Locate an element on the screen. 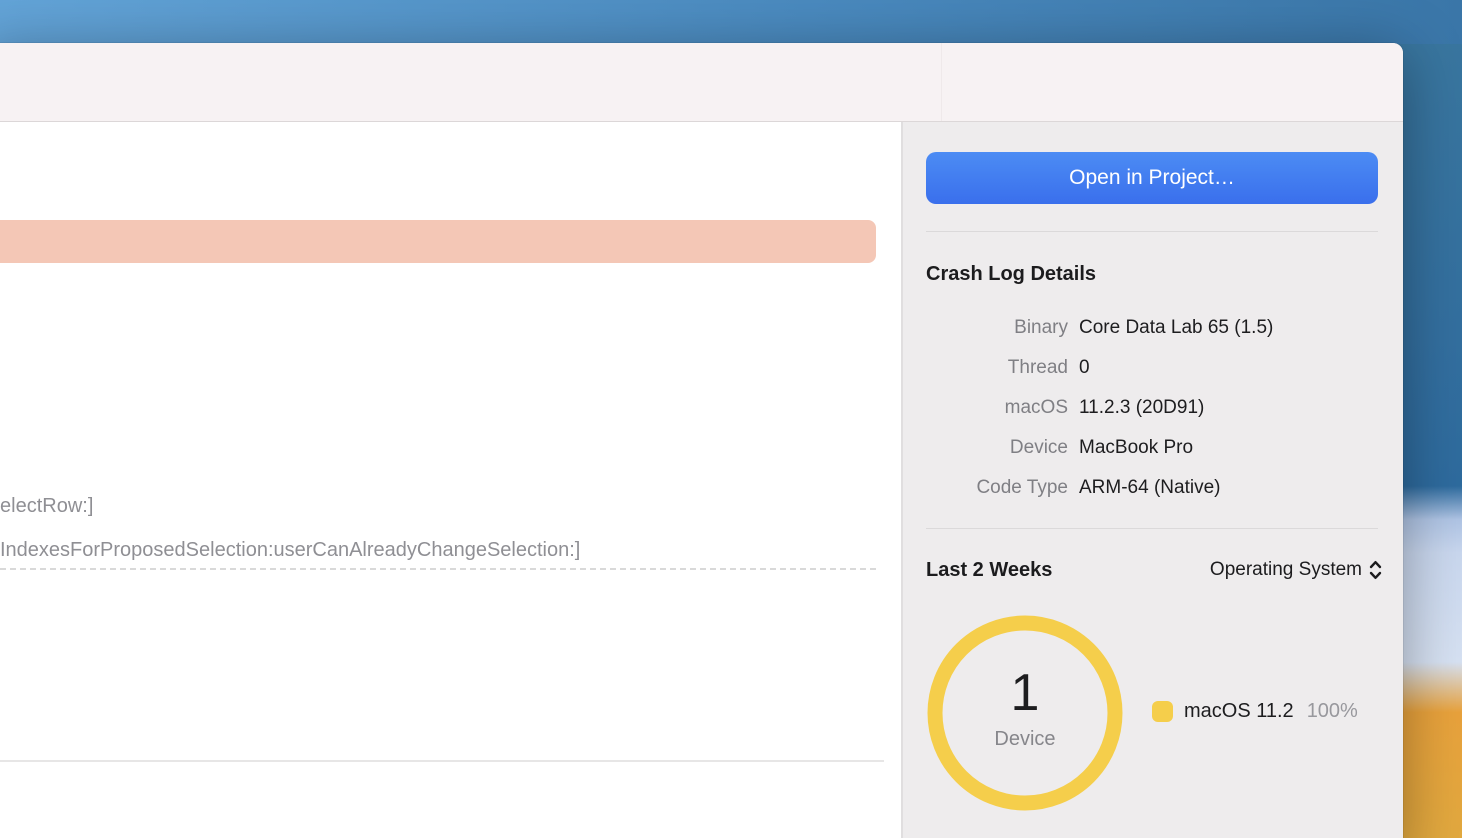  legend-percent: 100% is located at coordinates (1332, 710).